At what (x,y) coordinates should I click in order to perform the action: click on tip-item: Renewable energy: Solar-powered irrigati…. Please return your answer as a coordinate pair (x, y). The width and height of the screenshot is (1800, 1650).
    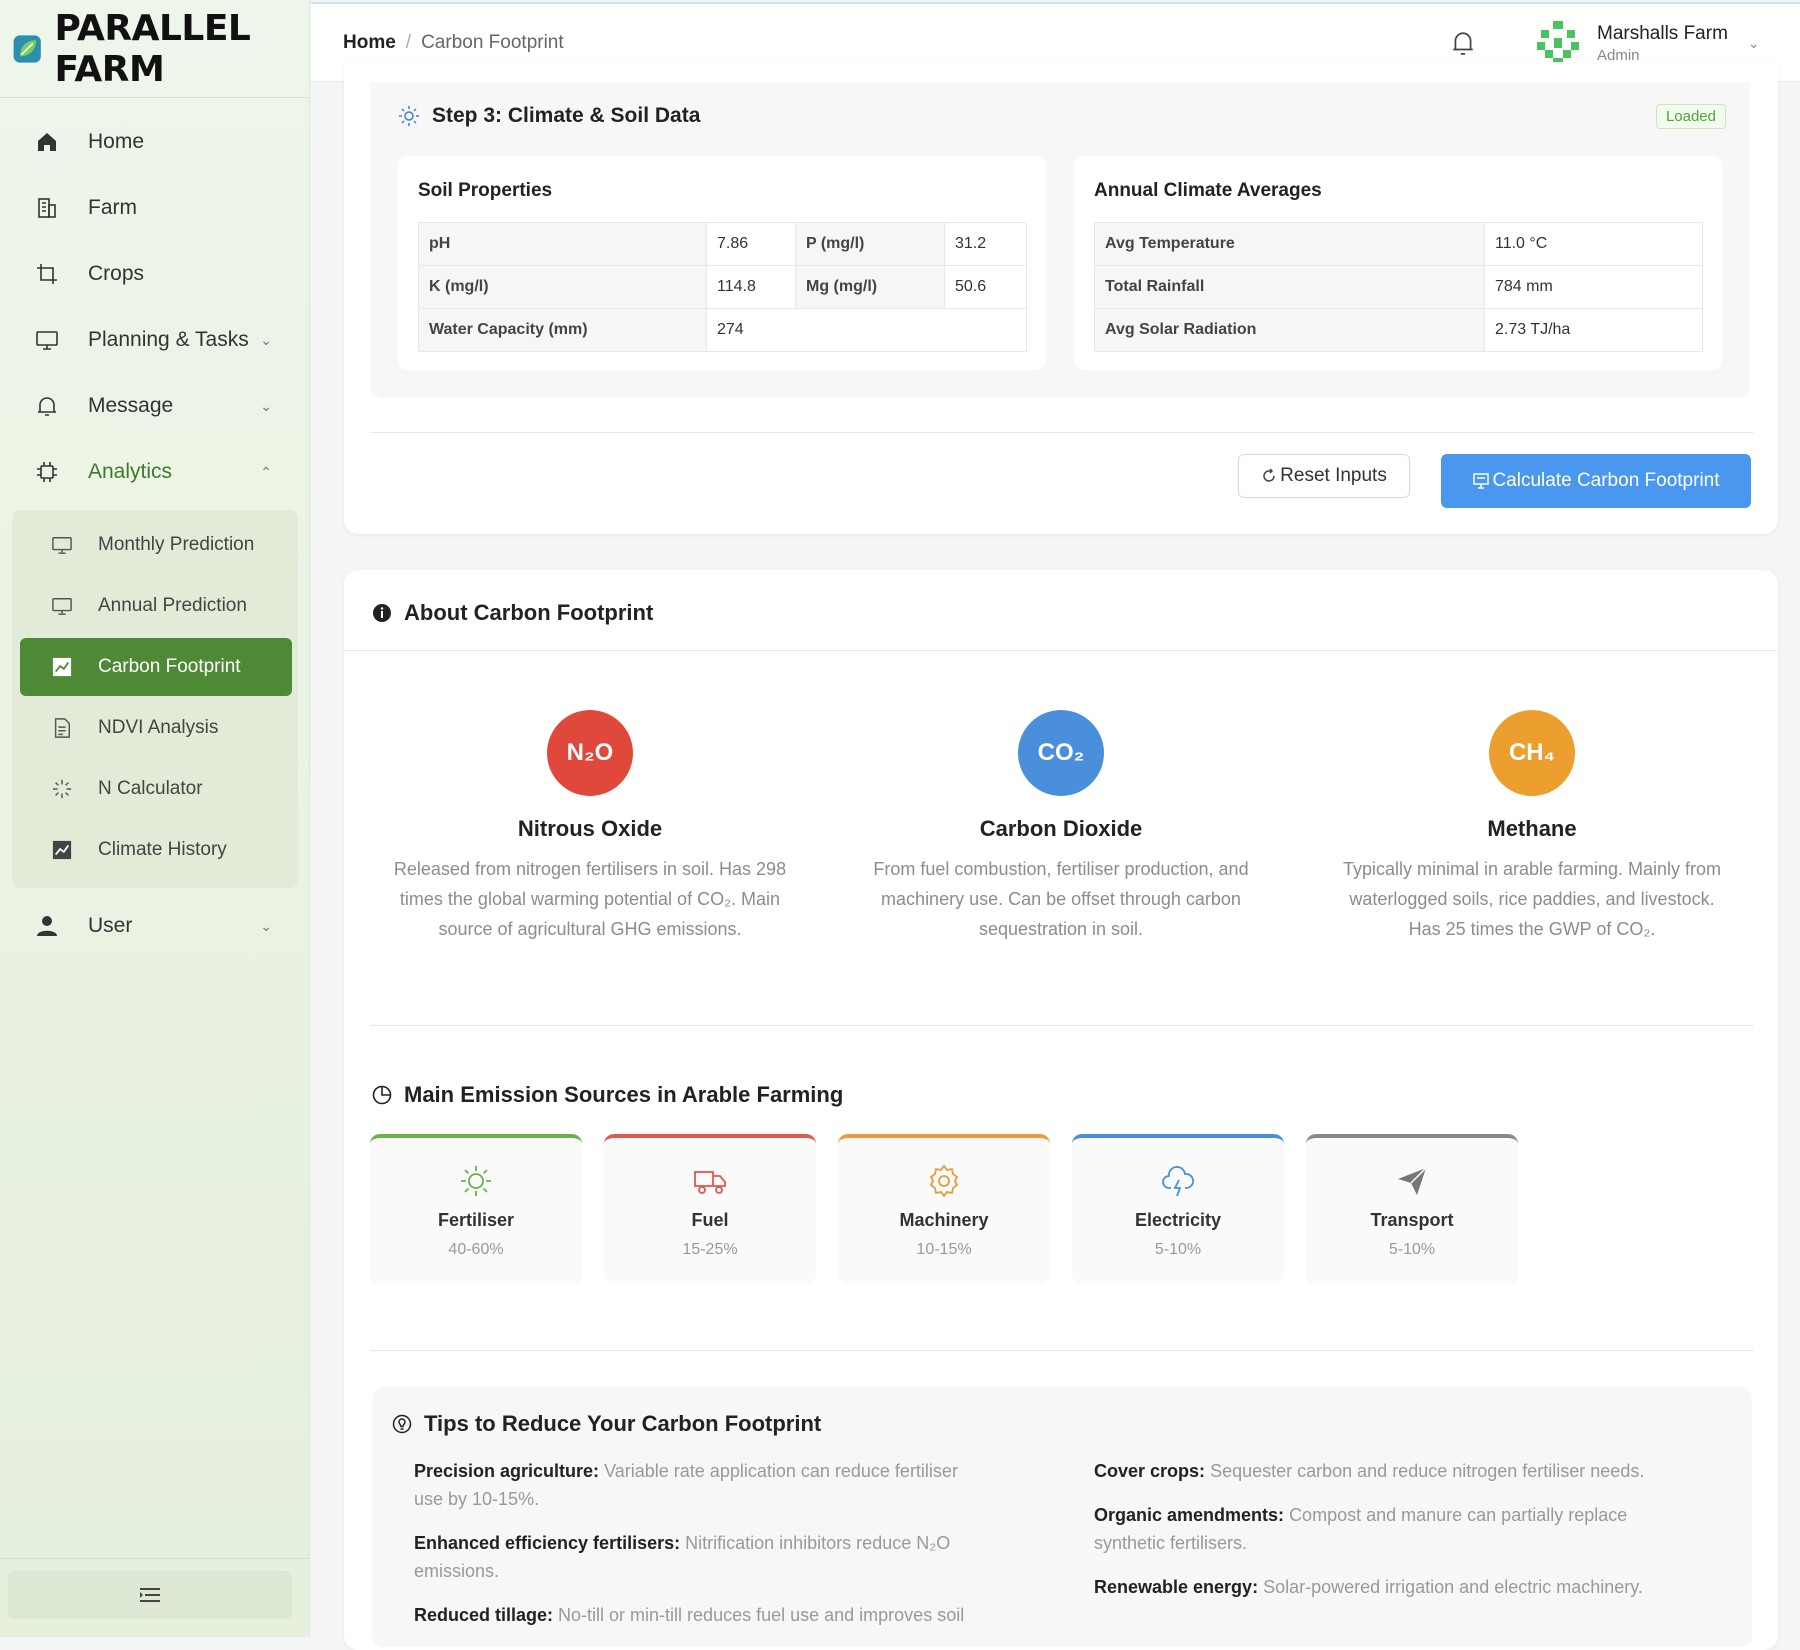
    Looking at the image, I should click on (1409, 1587).